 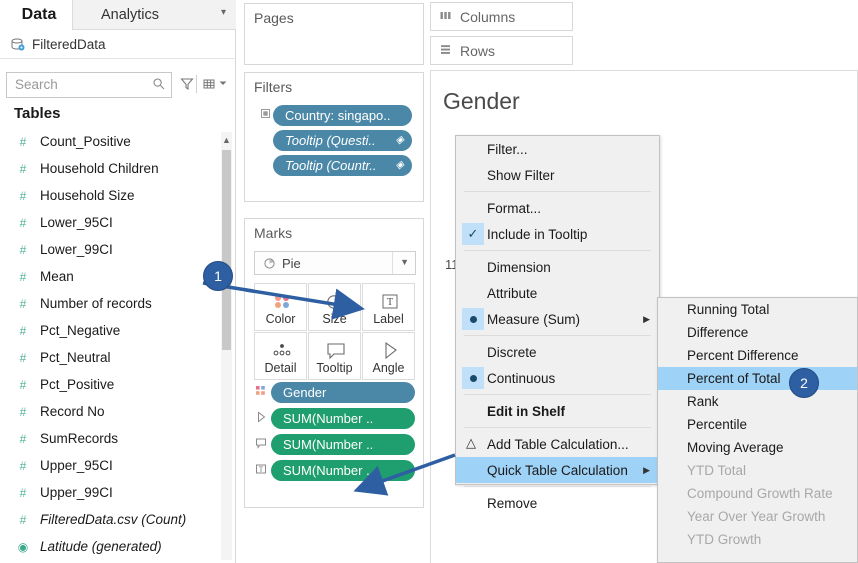 What do you see at coordinates (273, 87) in the screenshot?
I see `filters-card-title: Filters` at bounding box center [273, 87].